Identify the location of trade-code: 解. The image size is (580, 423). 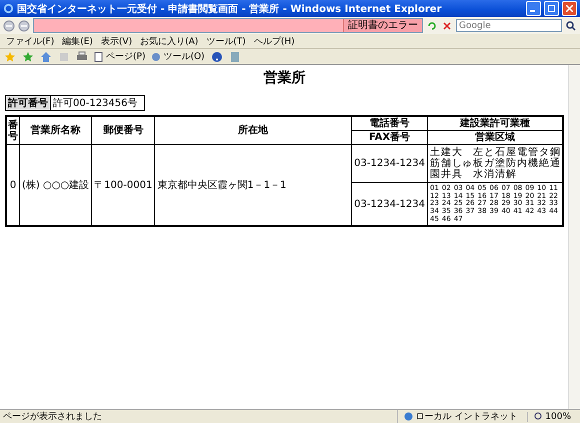
(511, 174).